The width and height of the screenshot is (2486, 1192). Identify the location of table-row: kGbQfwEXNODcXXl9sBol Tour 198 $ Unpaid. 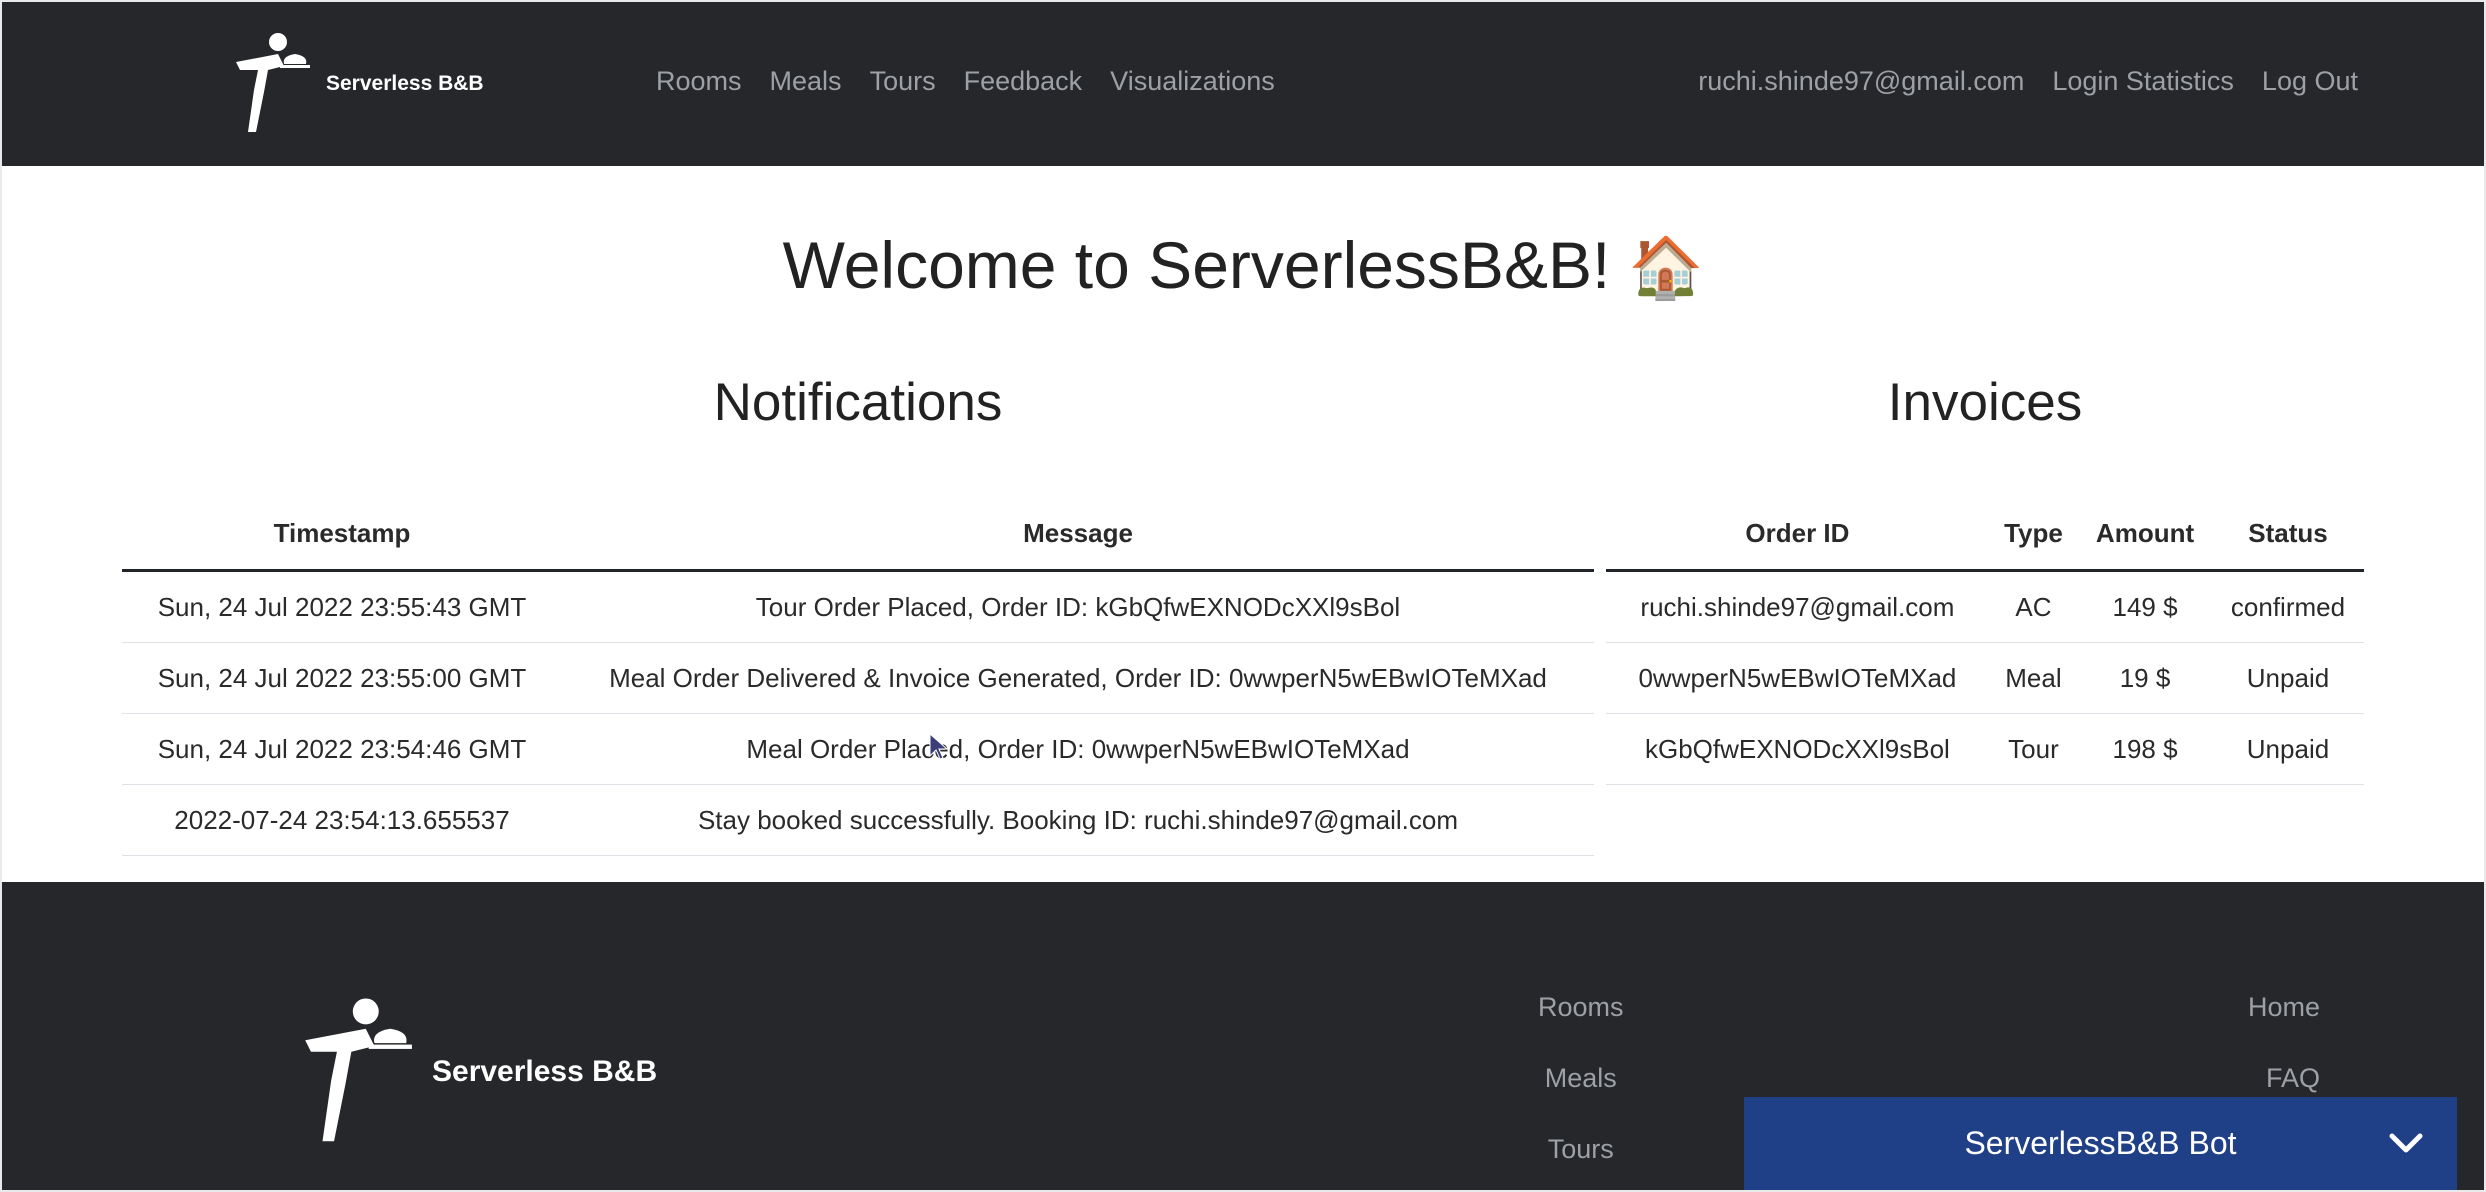
(1985, 749).